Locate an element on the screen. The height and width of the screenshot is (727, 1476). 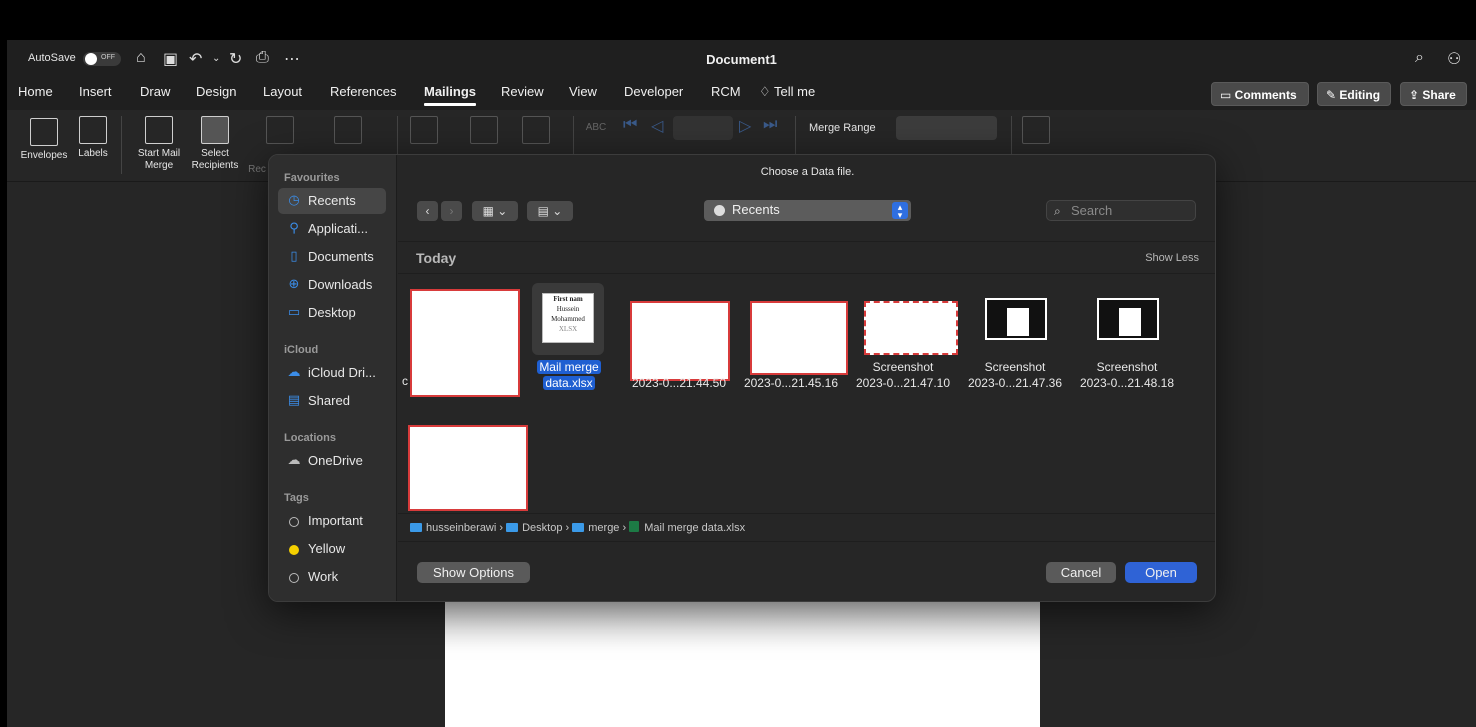
open-button: Open is located at coordinates (1161, 572).